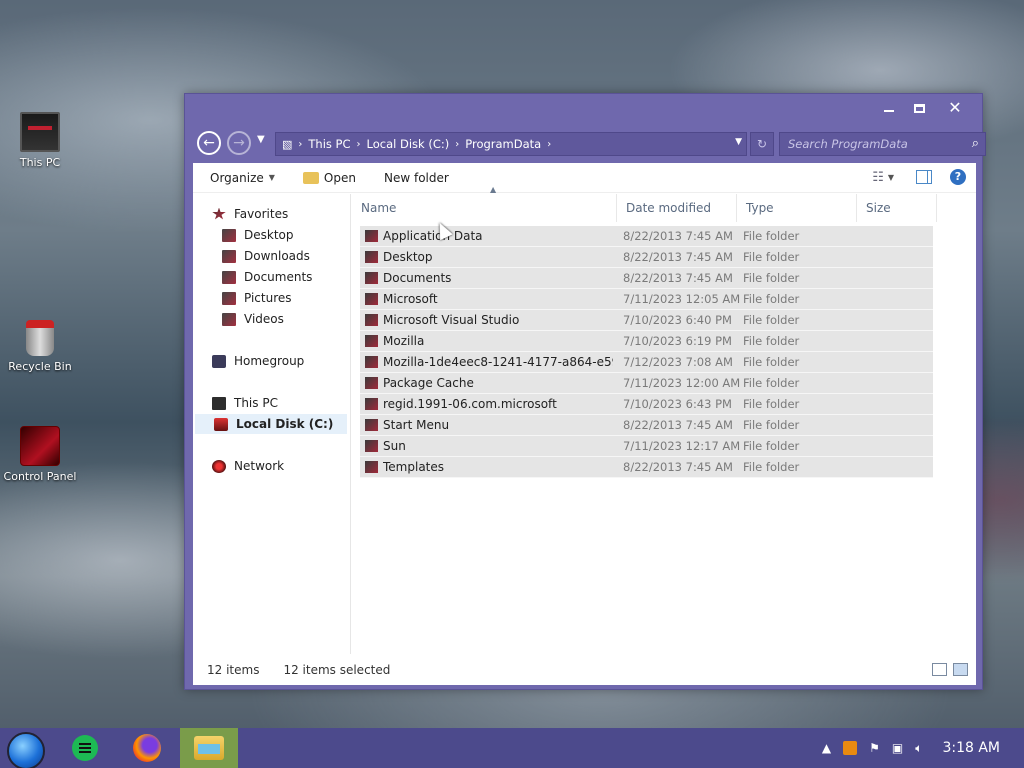 This screenshot has width=1024, height=768. Describe the element at coordinates (233, 670) in the screenshot. I see `item-count: 12 items` at that location.